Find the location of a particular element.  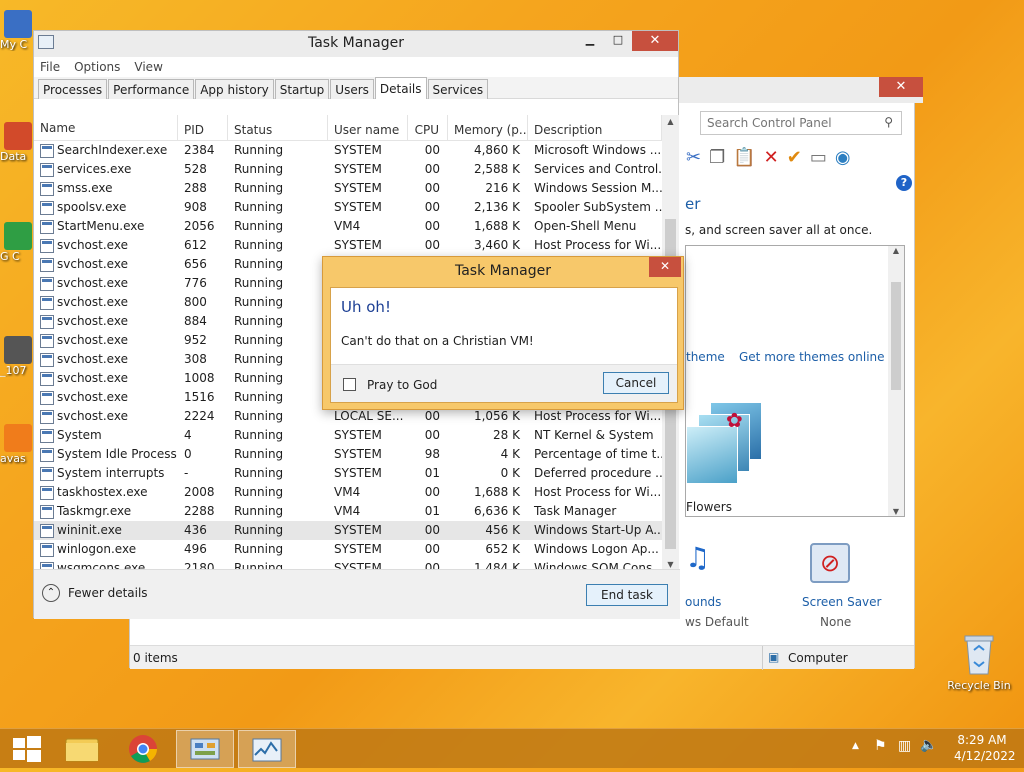

close-button: ✕ is located at coordinates (655, 41).